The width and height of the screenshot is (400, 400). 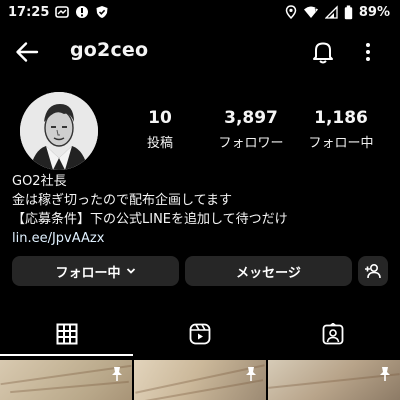 I want to click on profile-tabs, so click(x=200, y=334).